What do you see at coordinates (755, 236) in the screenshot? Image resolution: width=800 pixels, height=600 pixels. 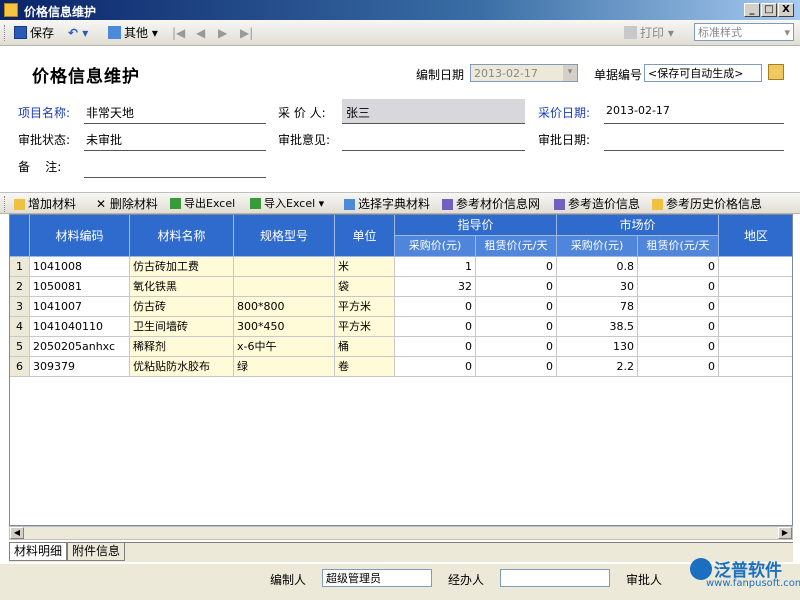 I see `col-header-region: 地区` at bounding box center [755, 236].